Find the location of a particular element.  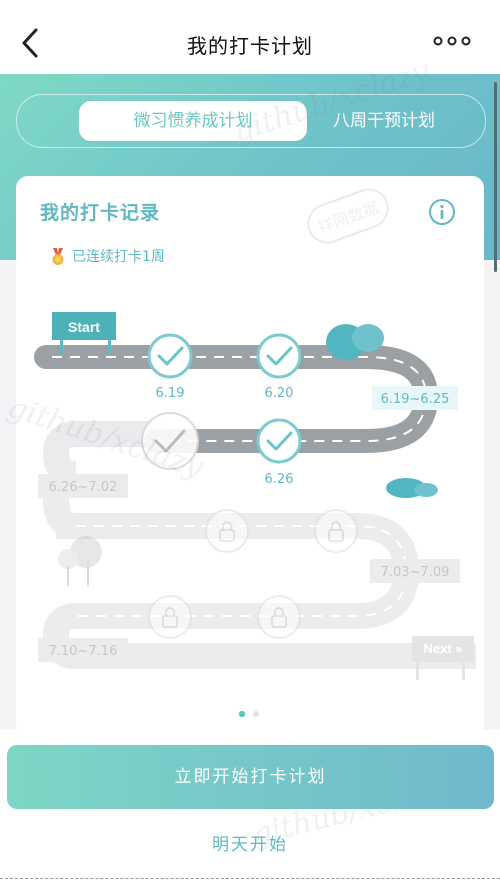

checkpoint-done: 6.20 is located at coordinates (279, 367).